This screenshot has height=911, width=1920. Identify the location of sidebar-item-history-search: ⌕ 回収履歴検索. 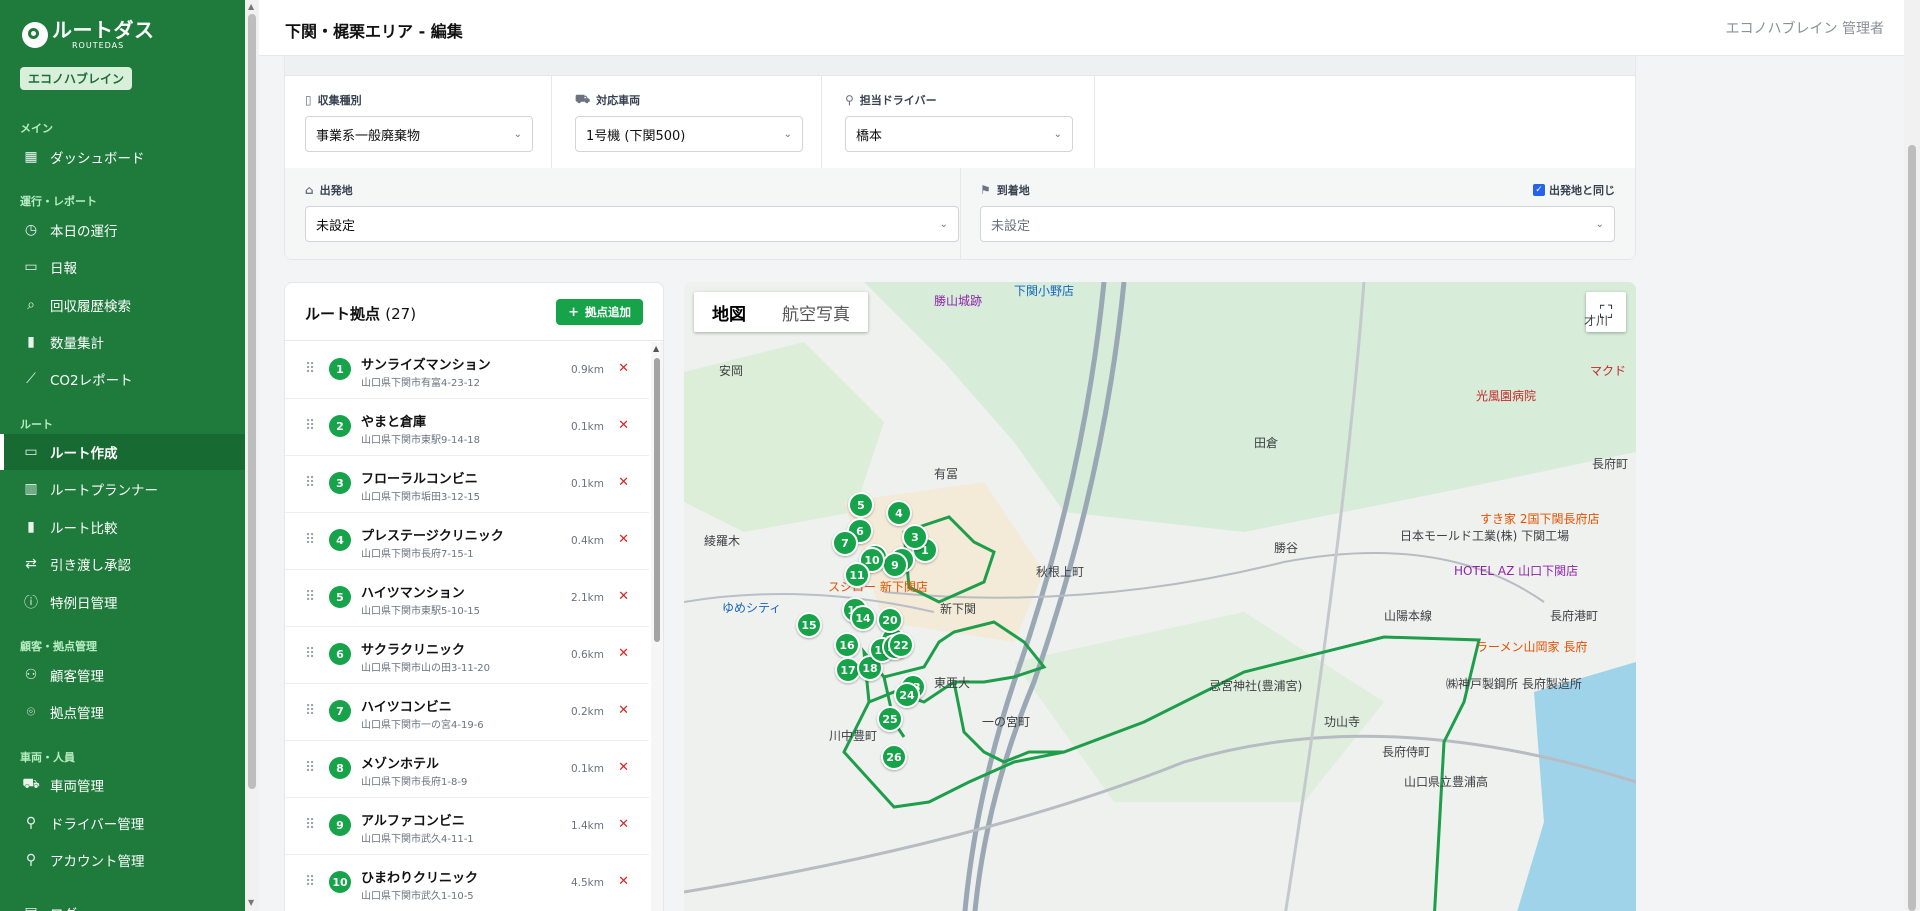
(122, 305).